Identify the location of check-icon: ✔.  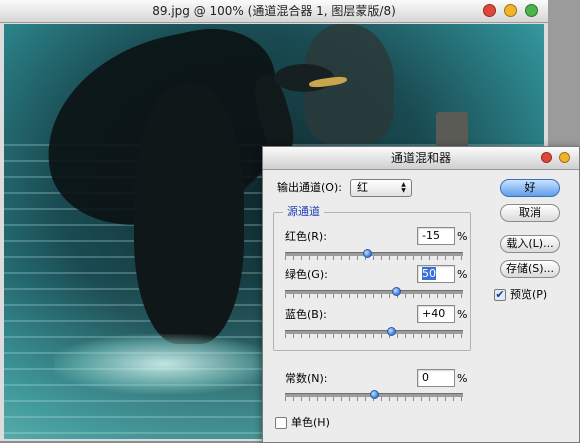
(500, 294).